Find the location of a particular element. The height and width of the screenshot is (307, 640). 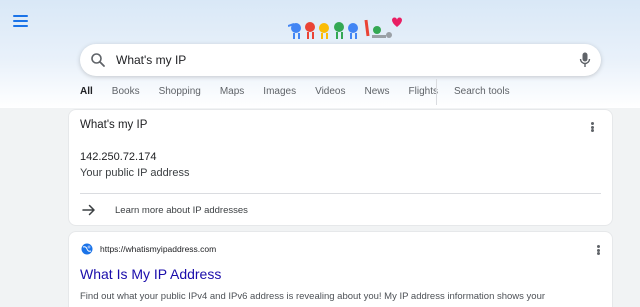

tab-books: Books is located at coordinates (126, 96).